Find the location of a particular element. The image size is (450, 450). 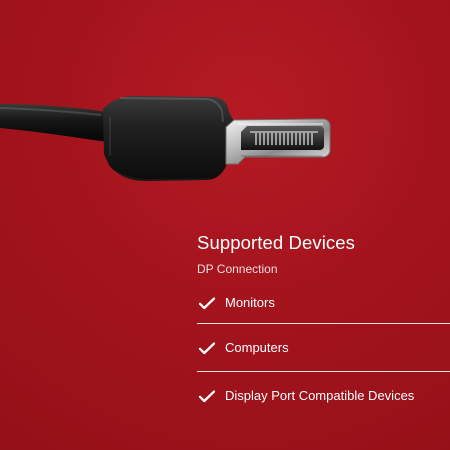

feature-item-label: Display Port Compatible Devices is located at coordinates (320, 395).